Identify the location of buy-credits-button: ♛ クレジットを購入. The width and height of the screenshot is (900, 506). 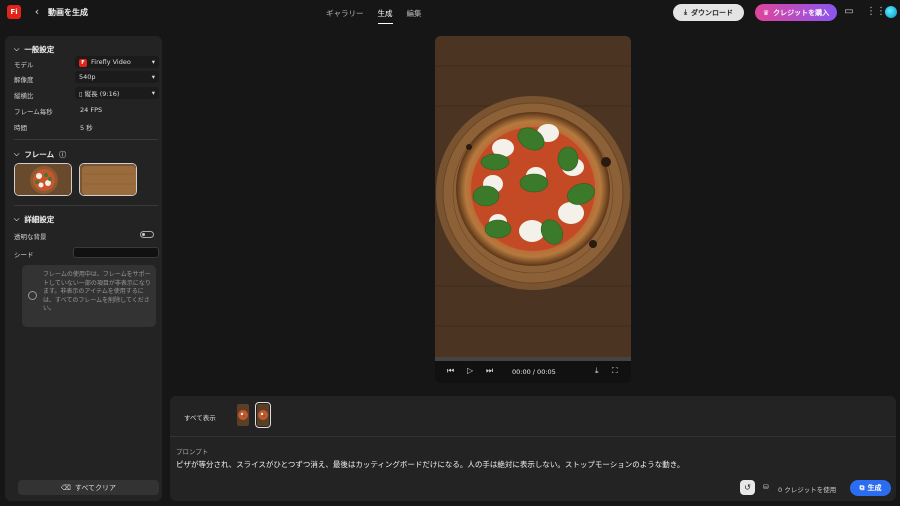
(796, 12).